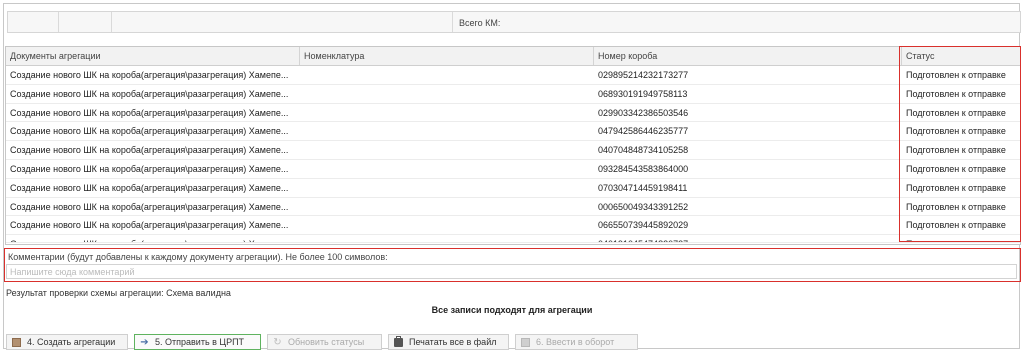 Image resolution: width=1024 pixels, height=353 pixels. Describe the element at coordinates (748, 56) in the screenshot. I see `column-header-box-number: Номер короба` at that location.